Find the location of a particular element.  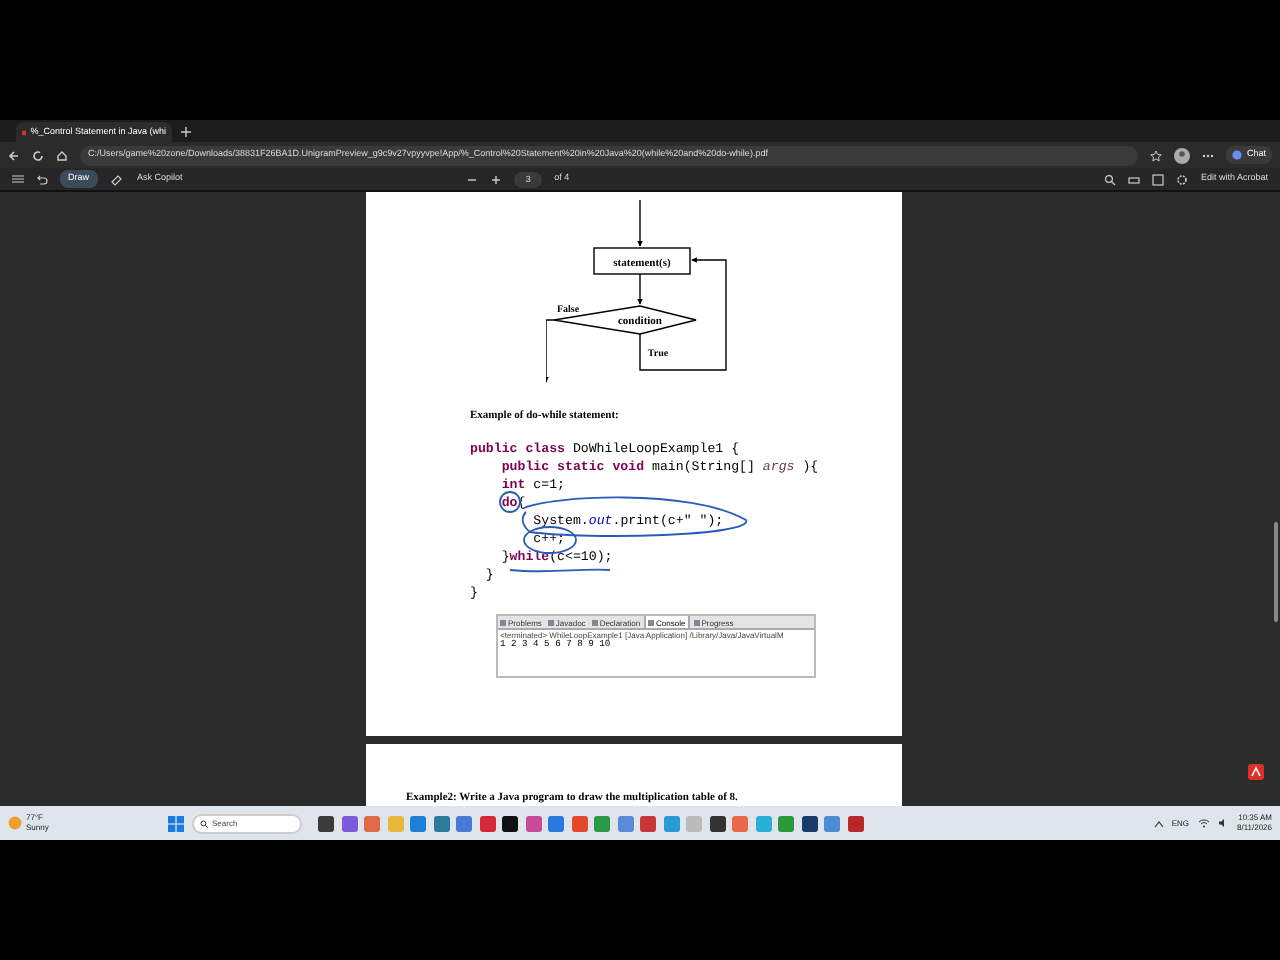

scrollbar is located at coordinates (1276, 572).